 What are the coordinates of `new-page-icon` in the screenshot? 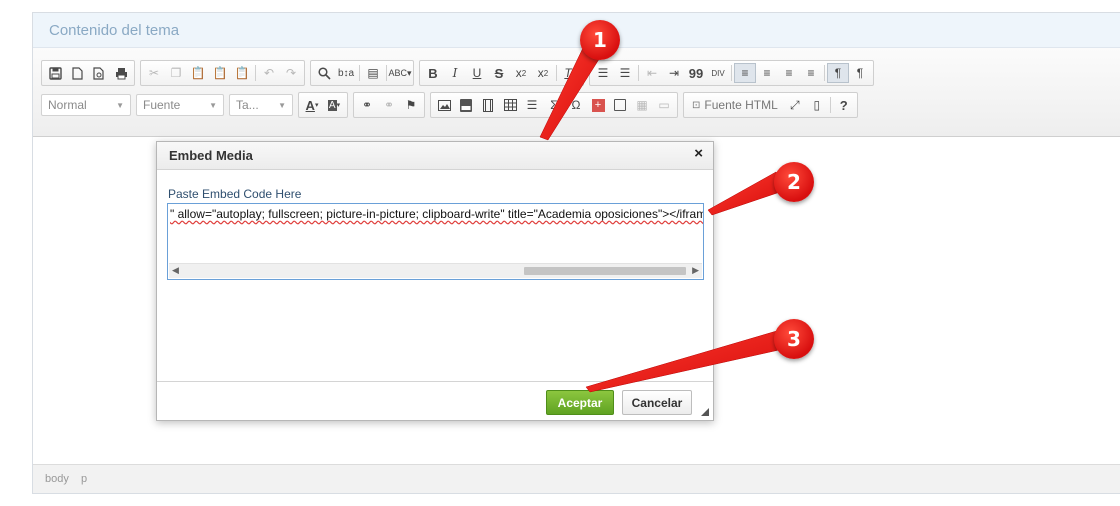 It's located at (77, 73).